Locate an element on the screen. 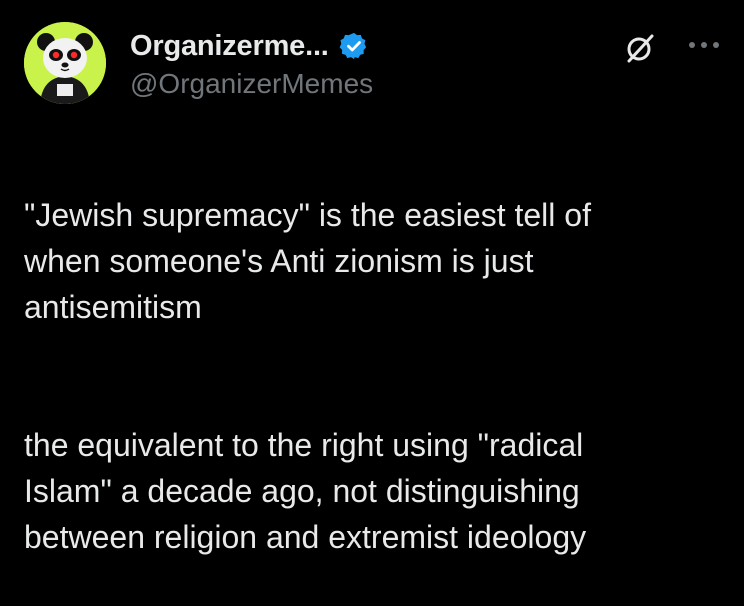  avatar is located at coordinates (65, 63).